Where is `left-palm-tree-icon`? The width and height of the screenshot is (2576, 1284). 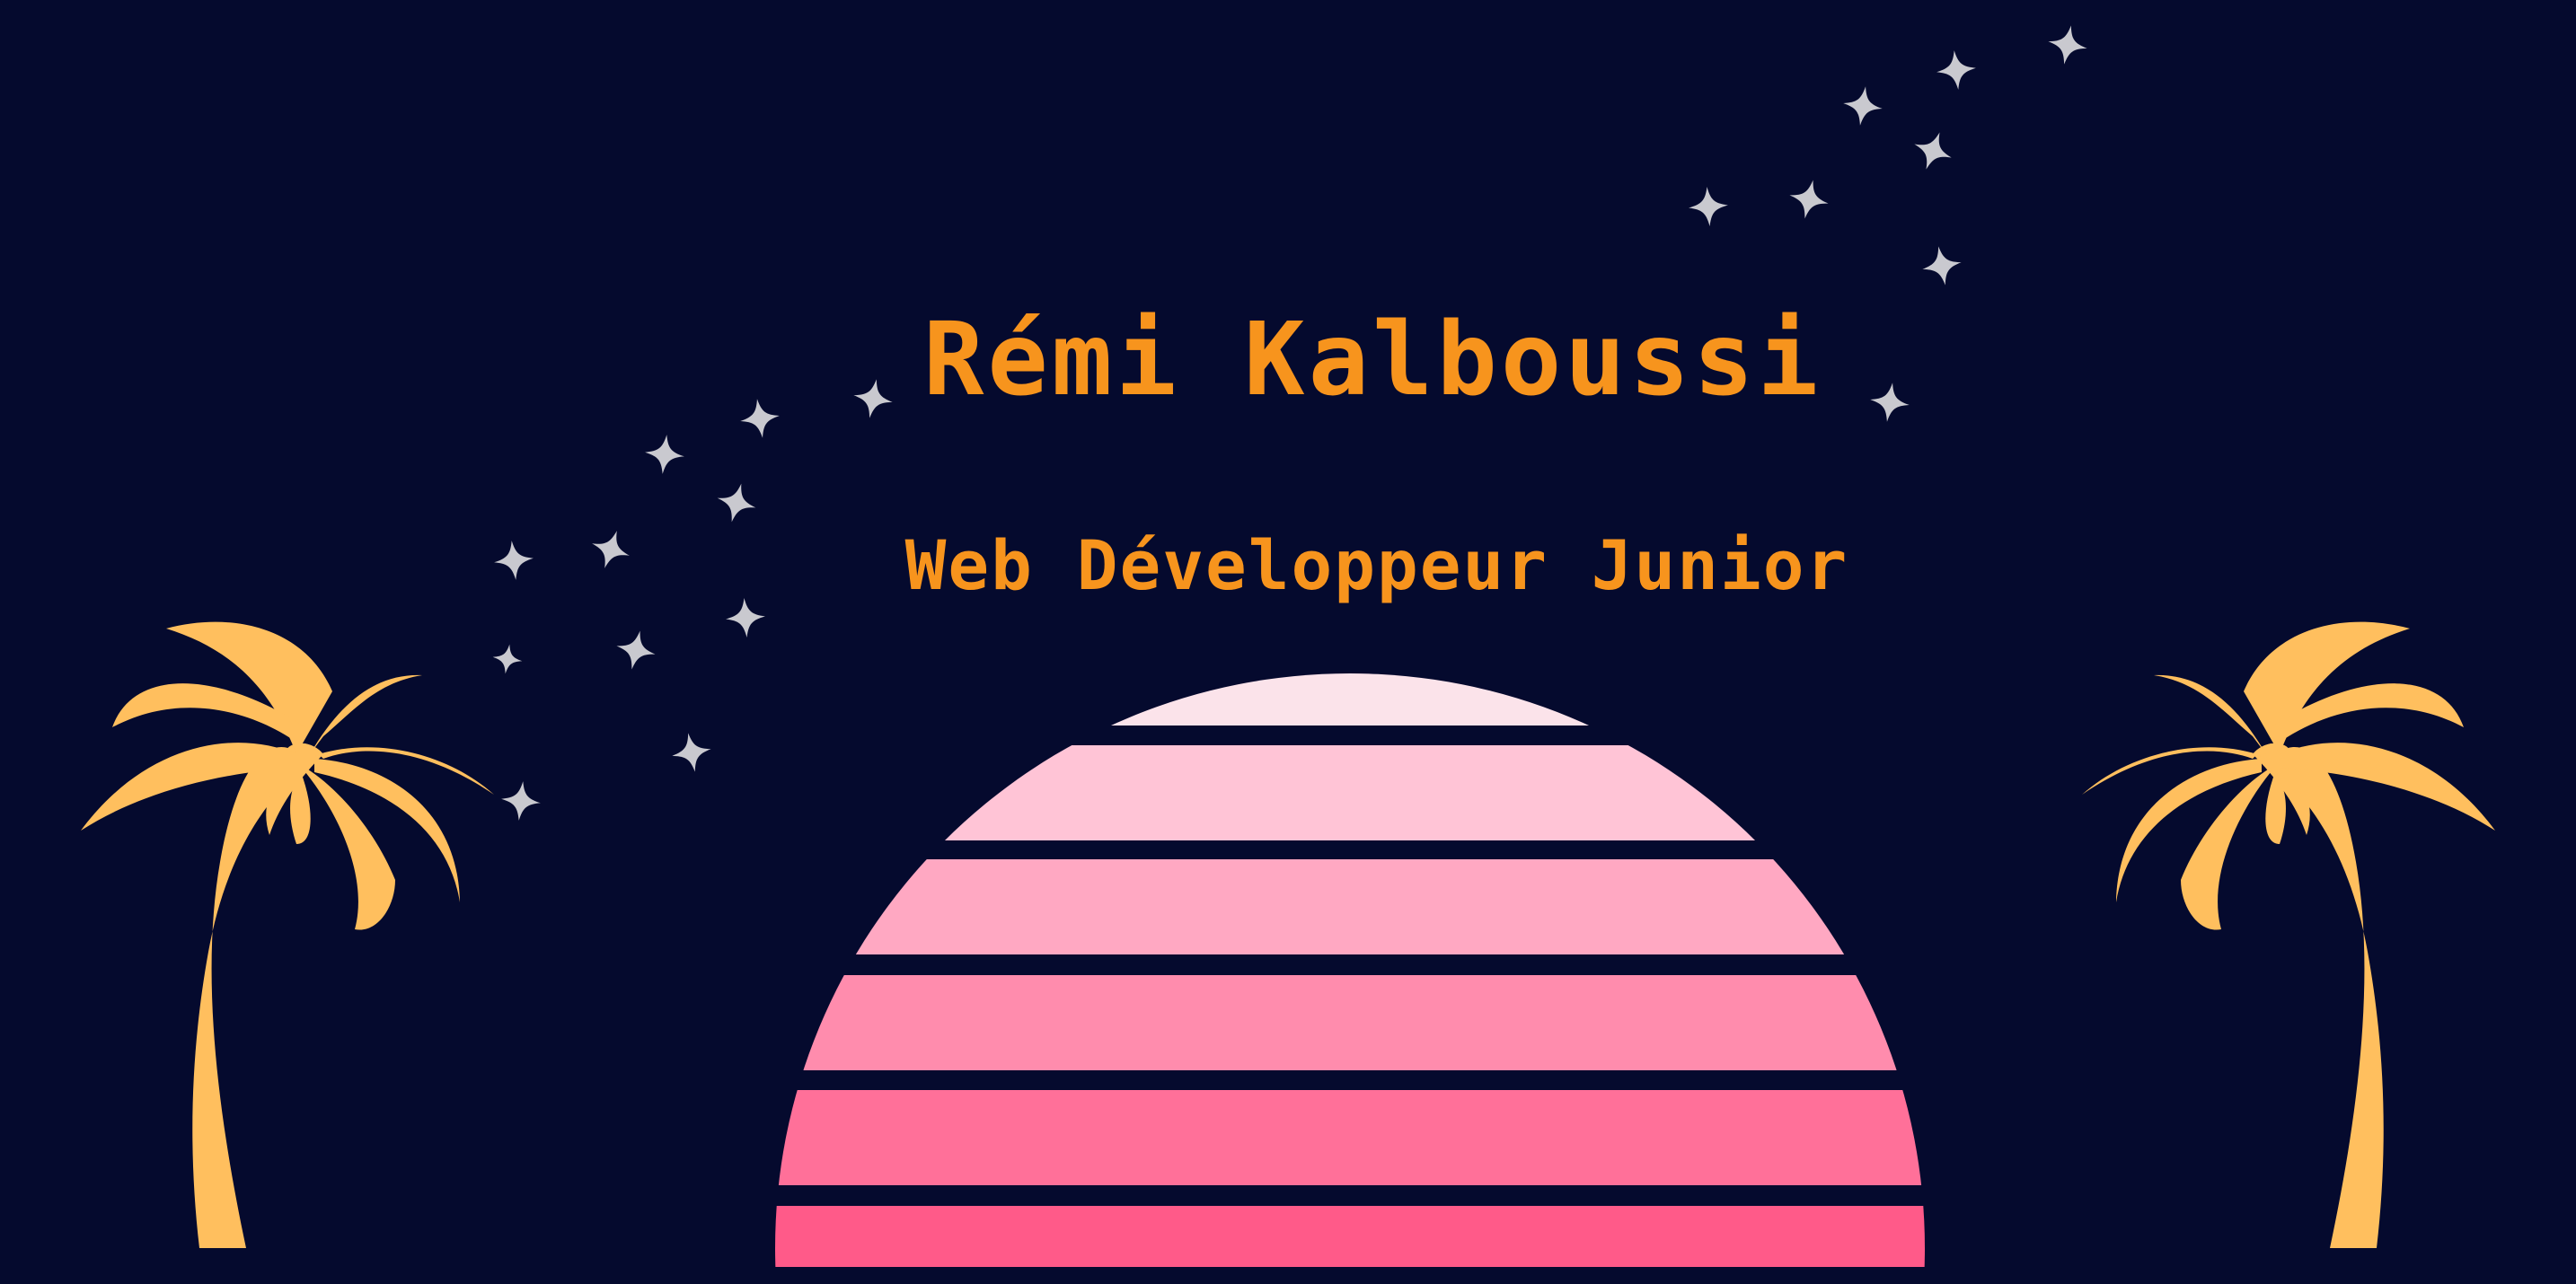 left-palm-tree-icon is located at coordinates (287, 934).